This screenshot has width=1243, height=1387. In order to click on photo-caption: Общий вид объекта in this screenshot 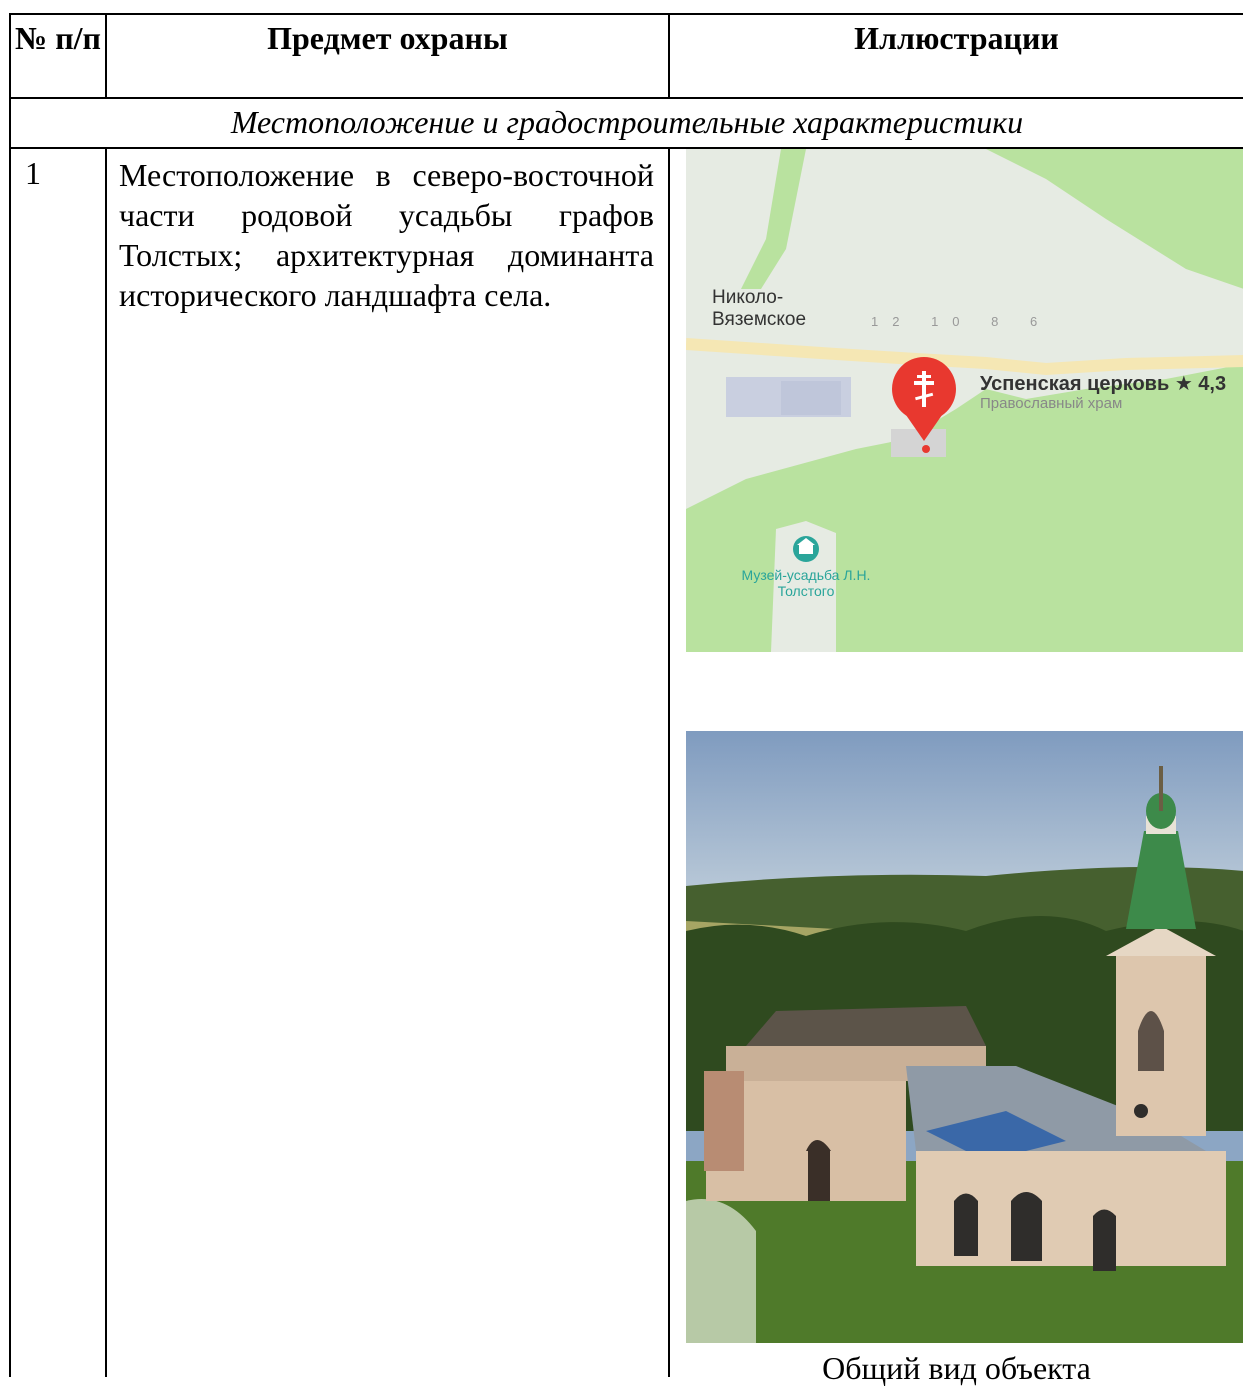, I will do `click(956, 1368)`.